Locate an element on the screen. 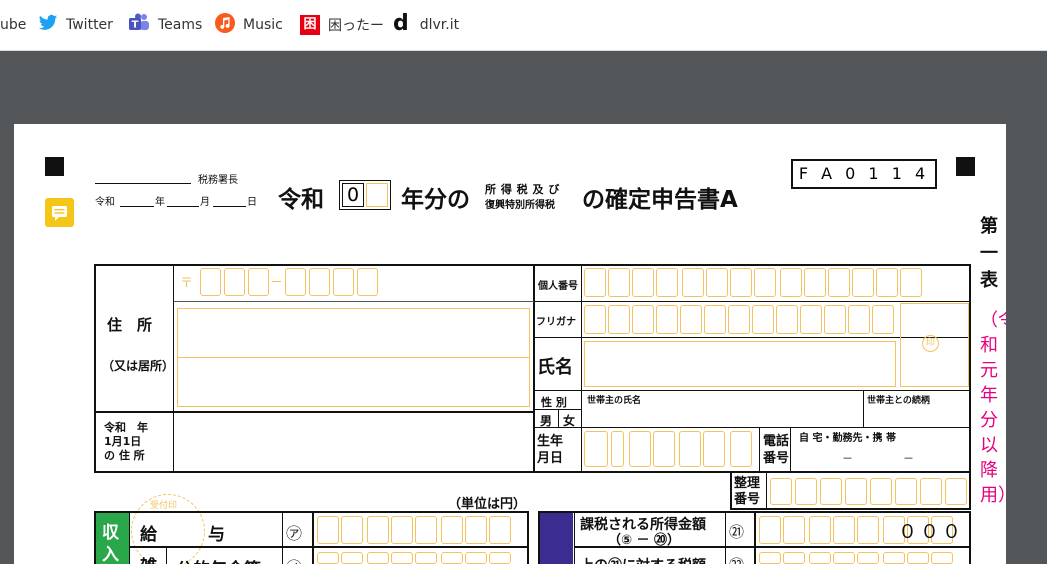  income-section-label: 収入金 is located at coordinates (110, 543).